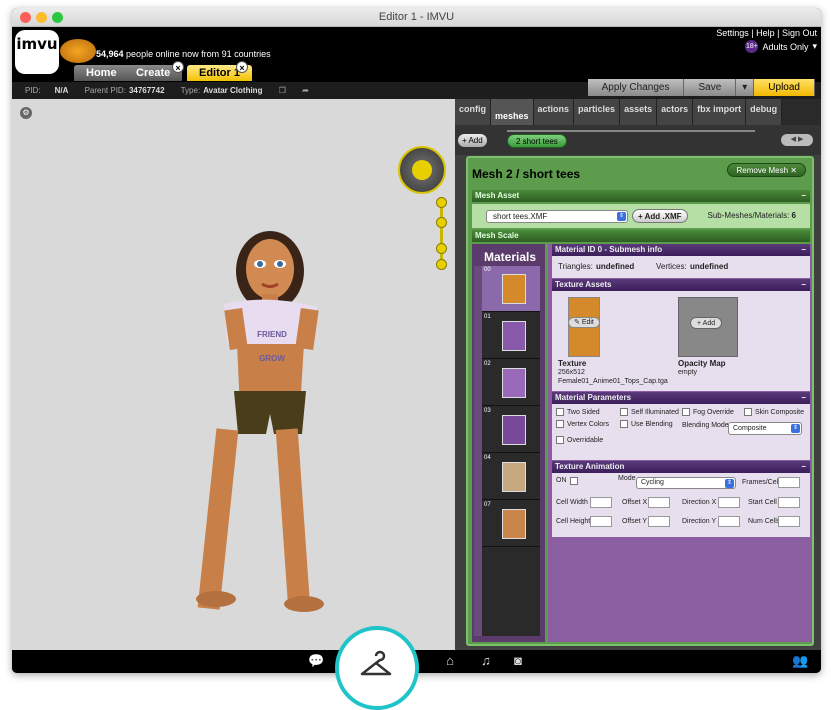  What do you see at coordinates (316, 661) in the screenshot?
I see `chat-icon: 💬` at bounding box center [316, 661].